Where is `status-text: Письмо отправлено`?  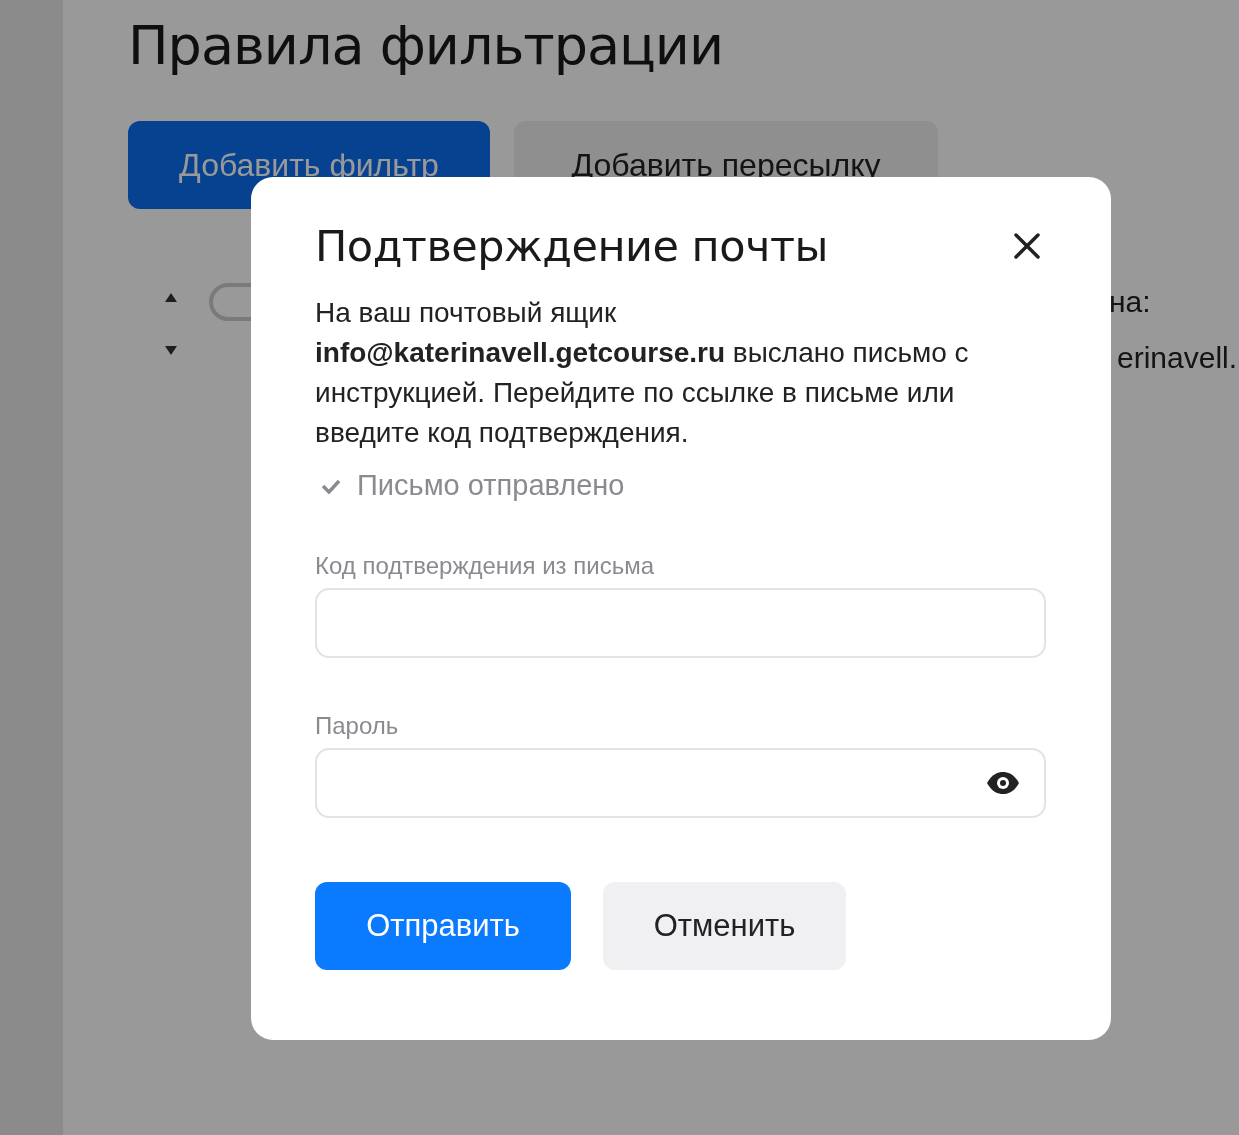 status-text: Письмо отправлено is located at coordinates (491, 485).